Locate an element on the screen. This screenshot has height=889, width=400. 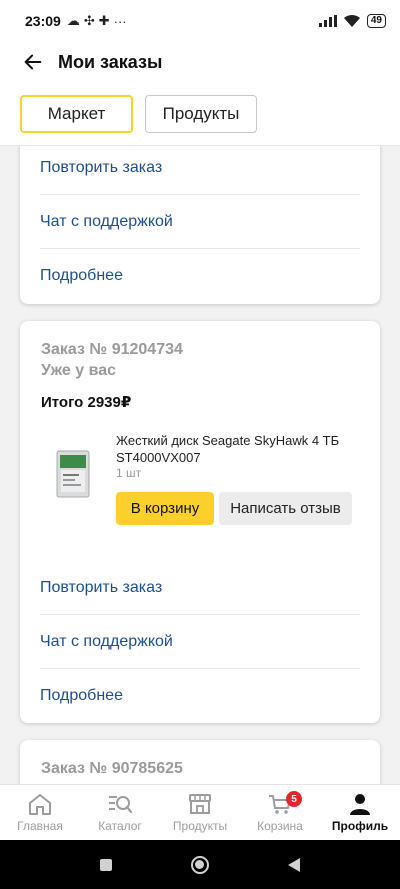
hard-drive-image is located at coordinates (73, 474).